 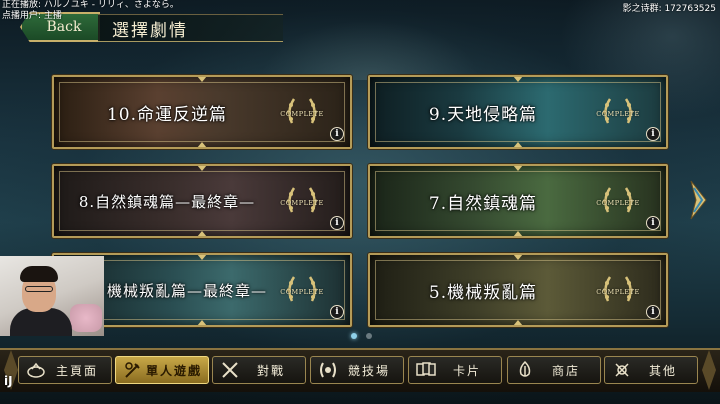 I want to click on background-castle, so click(x=370, y=50).